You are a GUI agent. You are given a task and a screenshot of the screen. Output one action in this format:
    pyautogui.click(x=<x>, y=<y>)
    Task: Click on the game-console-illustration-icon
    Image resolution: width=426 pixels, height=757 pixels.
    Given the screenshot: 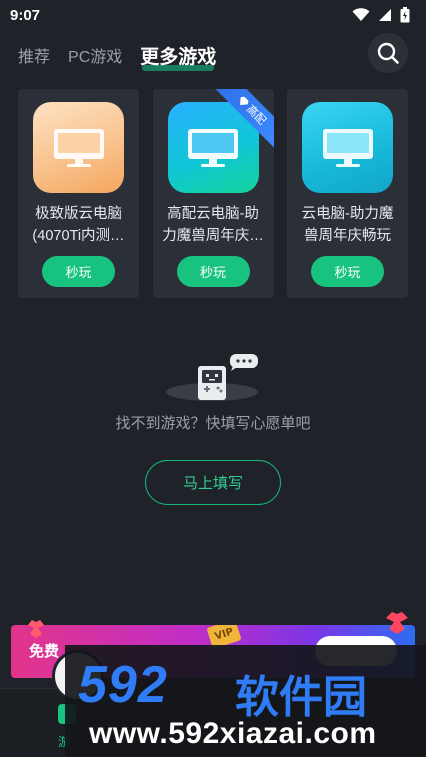 What is the action you would take?
    pyautogui.click(x=212, y=377)
    